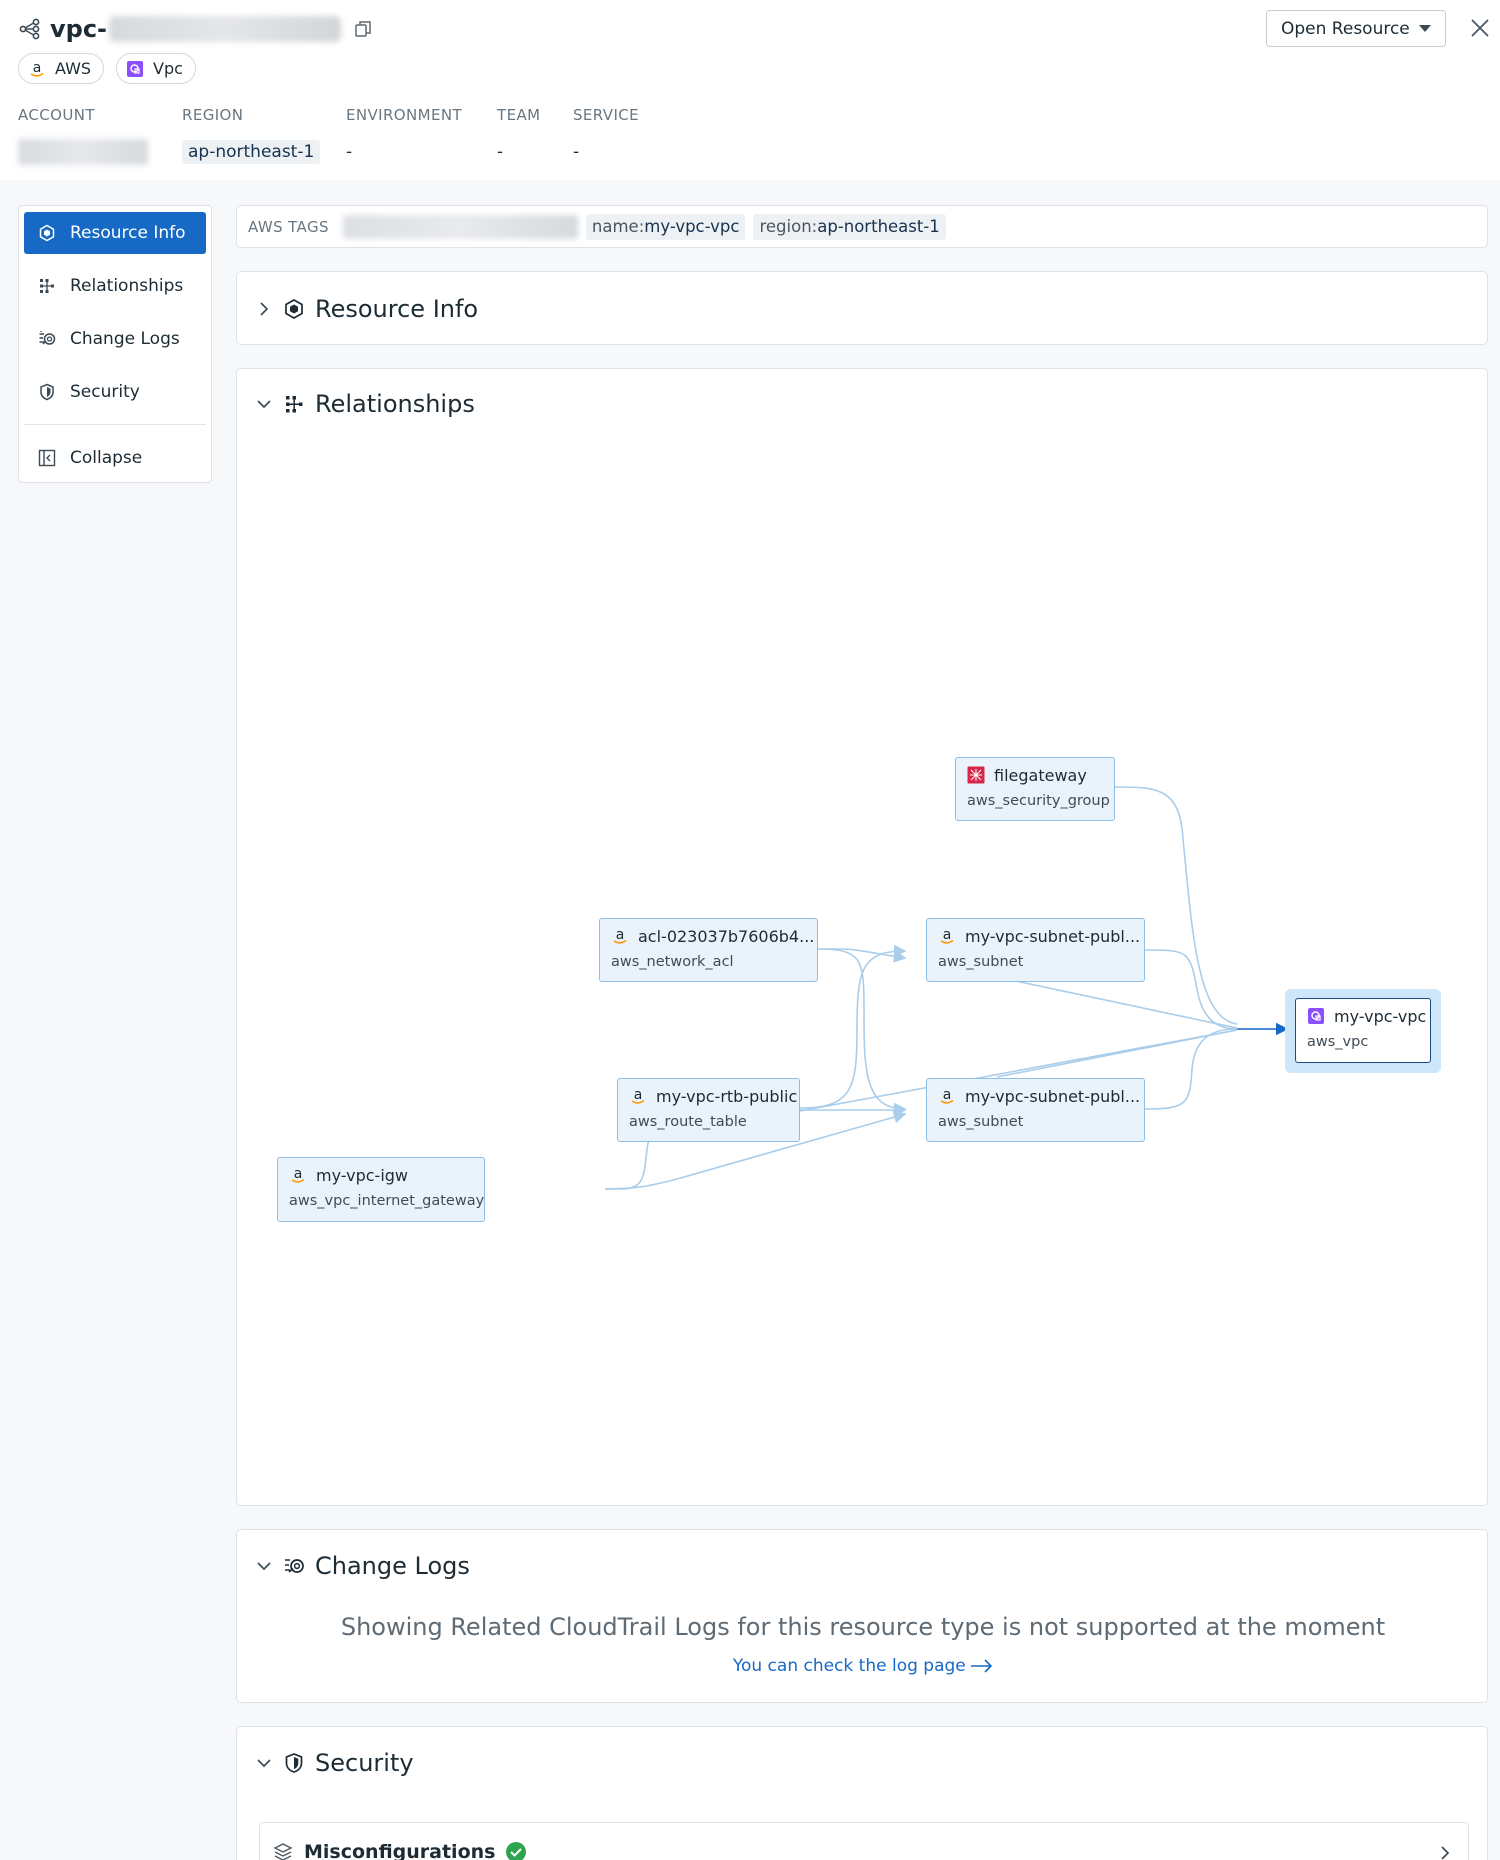 Image resolution: width=1500 pixels, height=1860 pixels. What do you see at coordinates (264, 1566) in the screenshot?
I see `chevron-down-icon` at bounding box center [264, 1566].